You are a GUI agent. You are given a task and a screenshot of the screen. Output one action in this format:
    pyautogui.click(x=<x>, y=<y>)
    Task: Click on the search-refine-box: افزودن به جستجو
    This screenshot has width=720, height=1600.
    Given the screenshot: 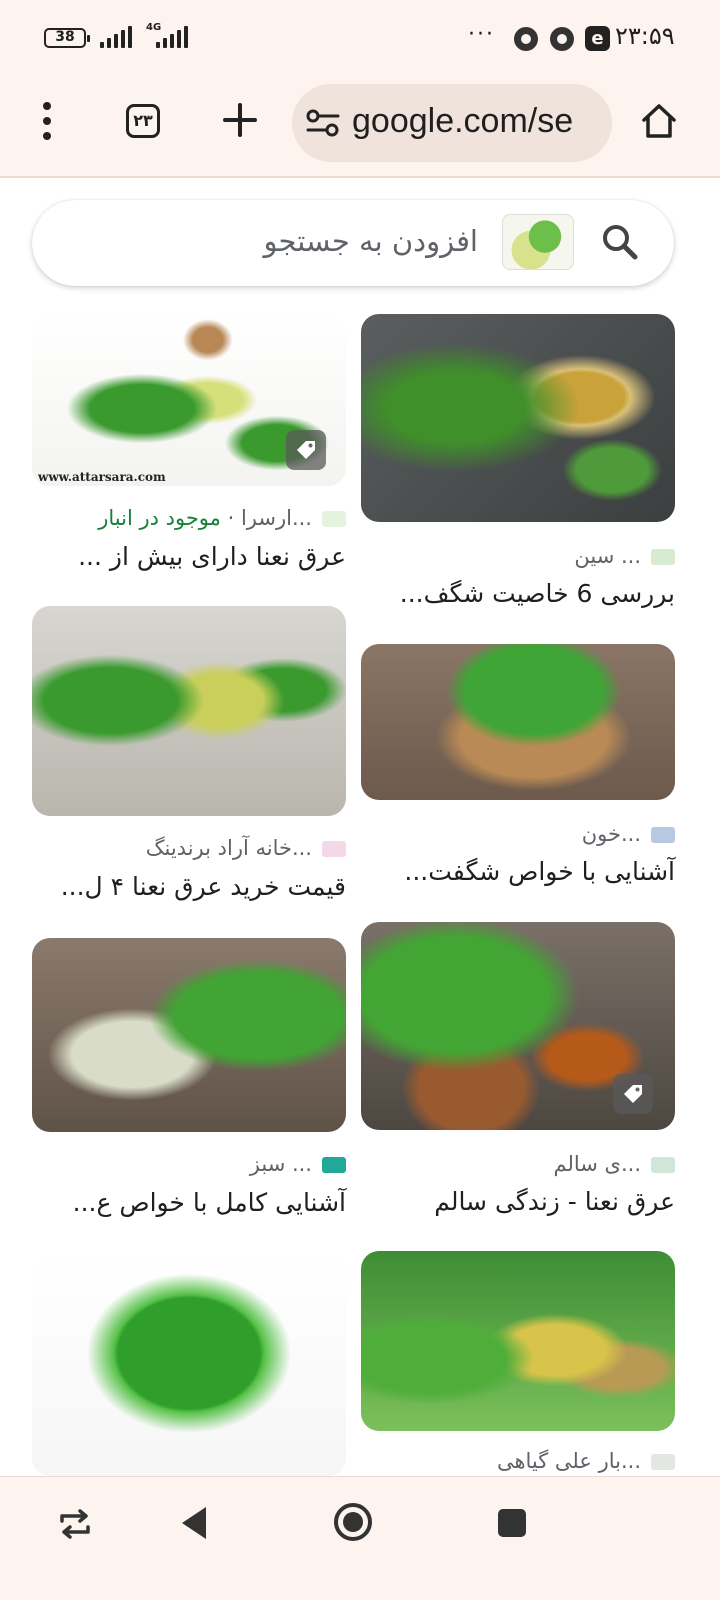 What is the action you would take?
    pyautogui.click(x=353, y=243)
    